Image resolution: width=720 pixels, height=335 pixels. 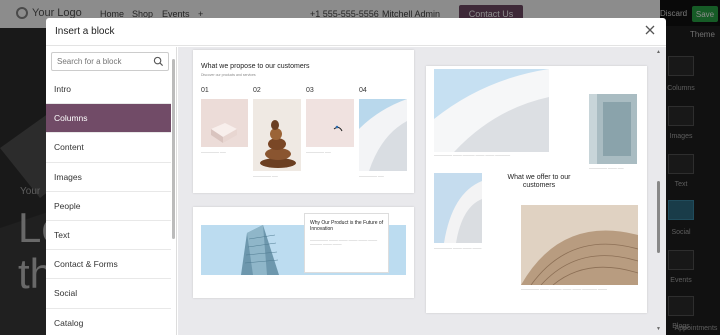 I want to click on block1-caption-4: —————— ——, so click(x=371, y=176).